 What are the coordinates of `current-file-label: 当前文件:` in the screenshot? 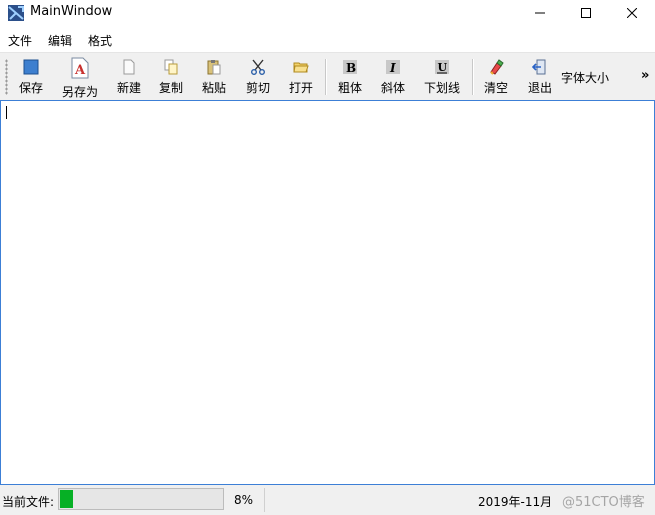 It's located at (28, 502).